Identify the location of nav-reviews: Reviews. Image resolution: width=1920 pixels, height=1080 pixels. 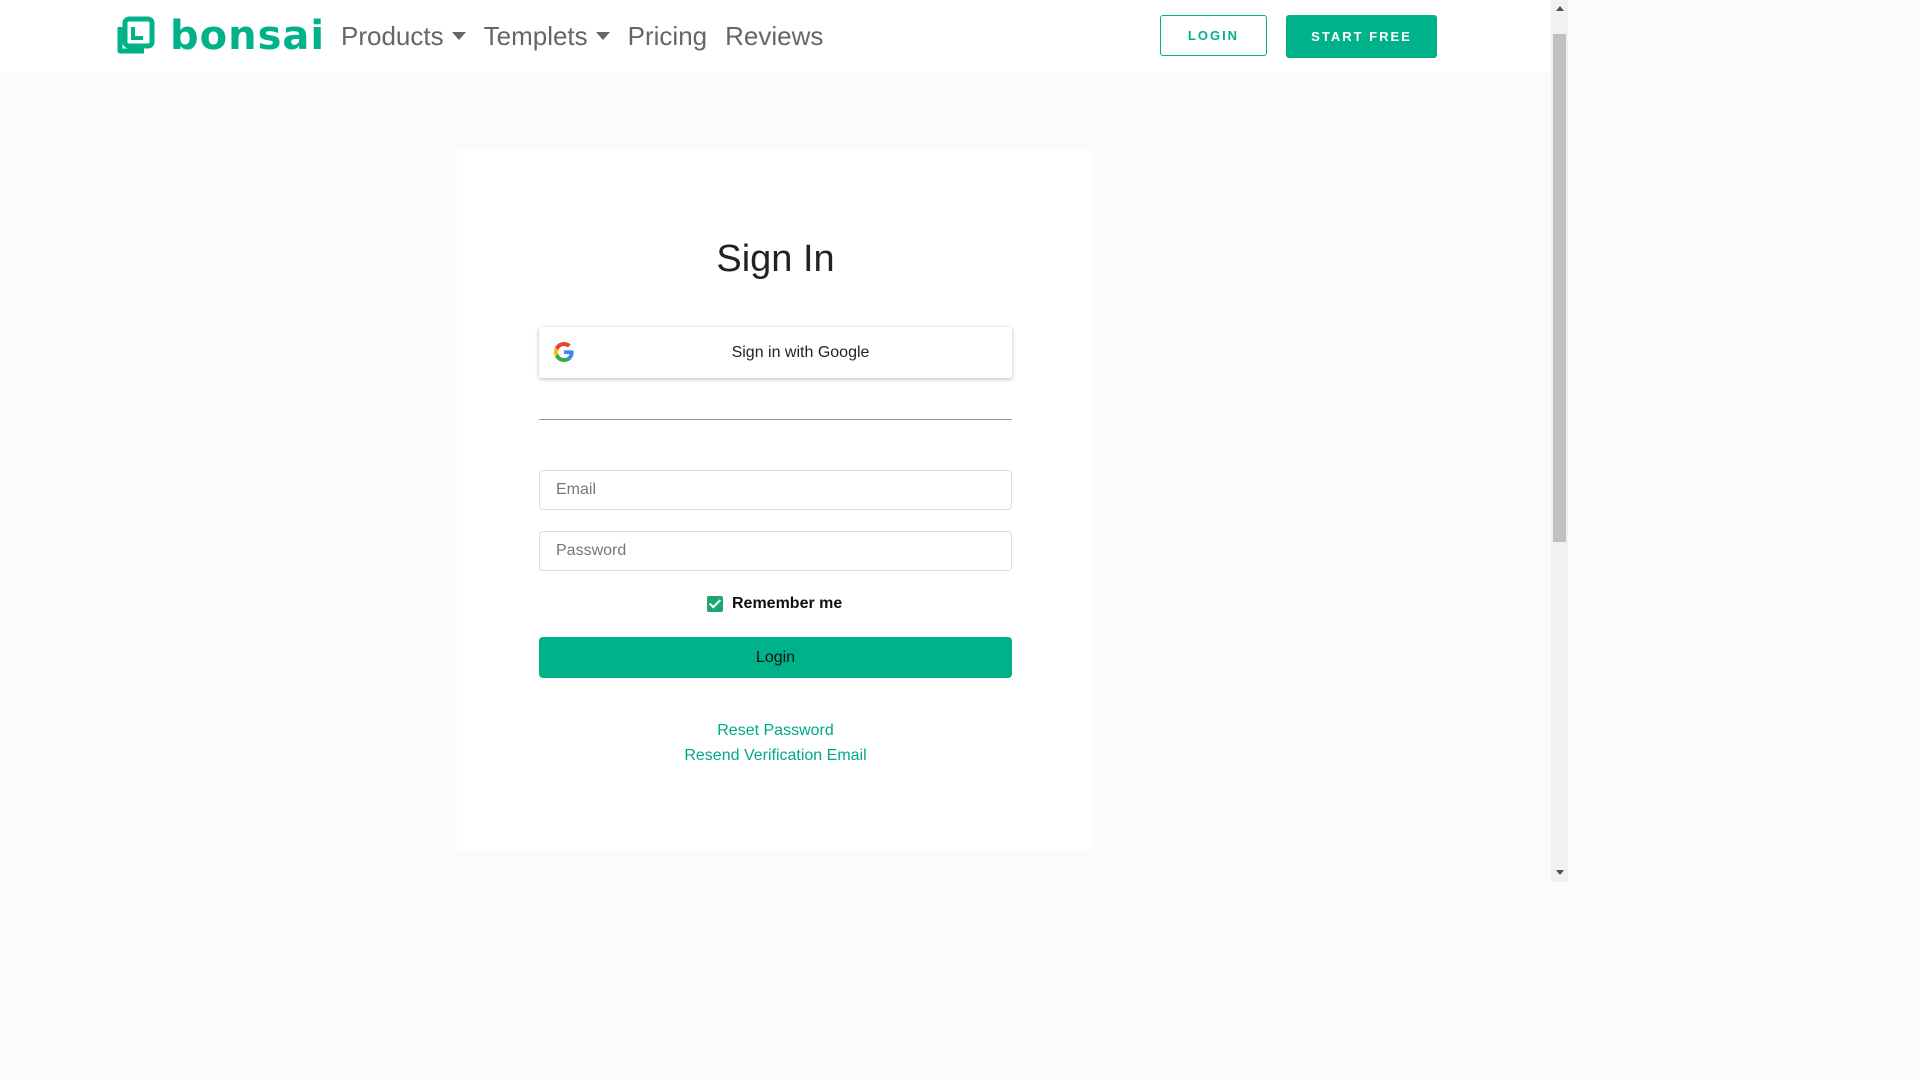
(774, 36).